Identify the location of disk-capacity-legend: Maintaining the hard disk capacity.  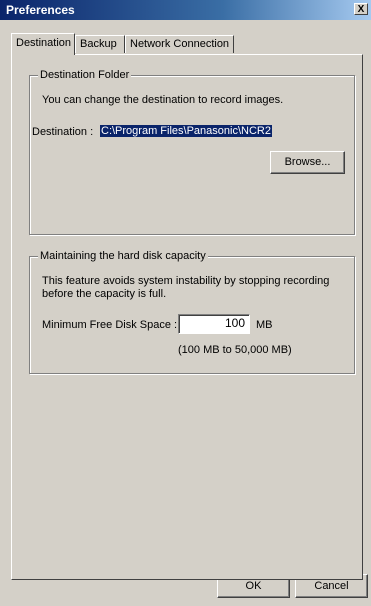
(123, 256).